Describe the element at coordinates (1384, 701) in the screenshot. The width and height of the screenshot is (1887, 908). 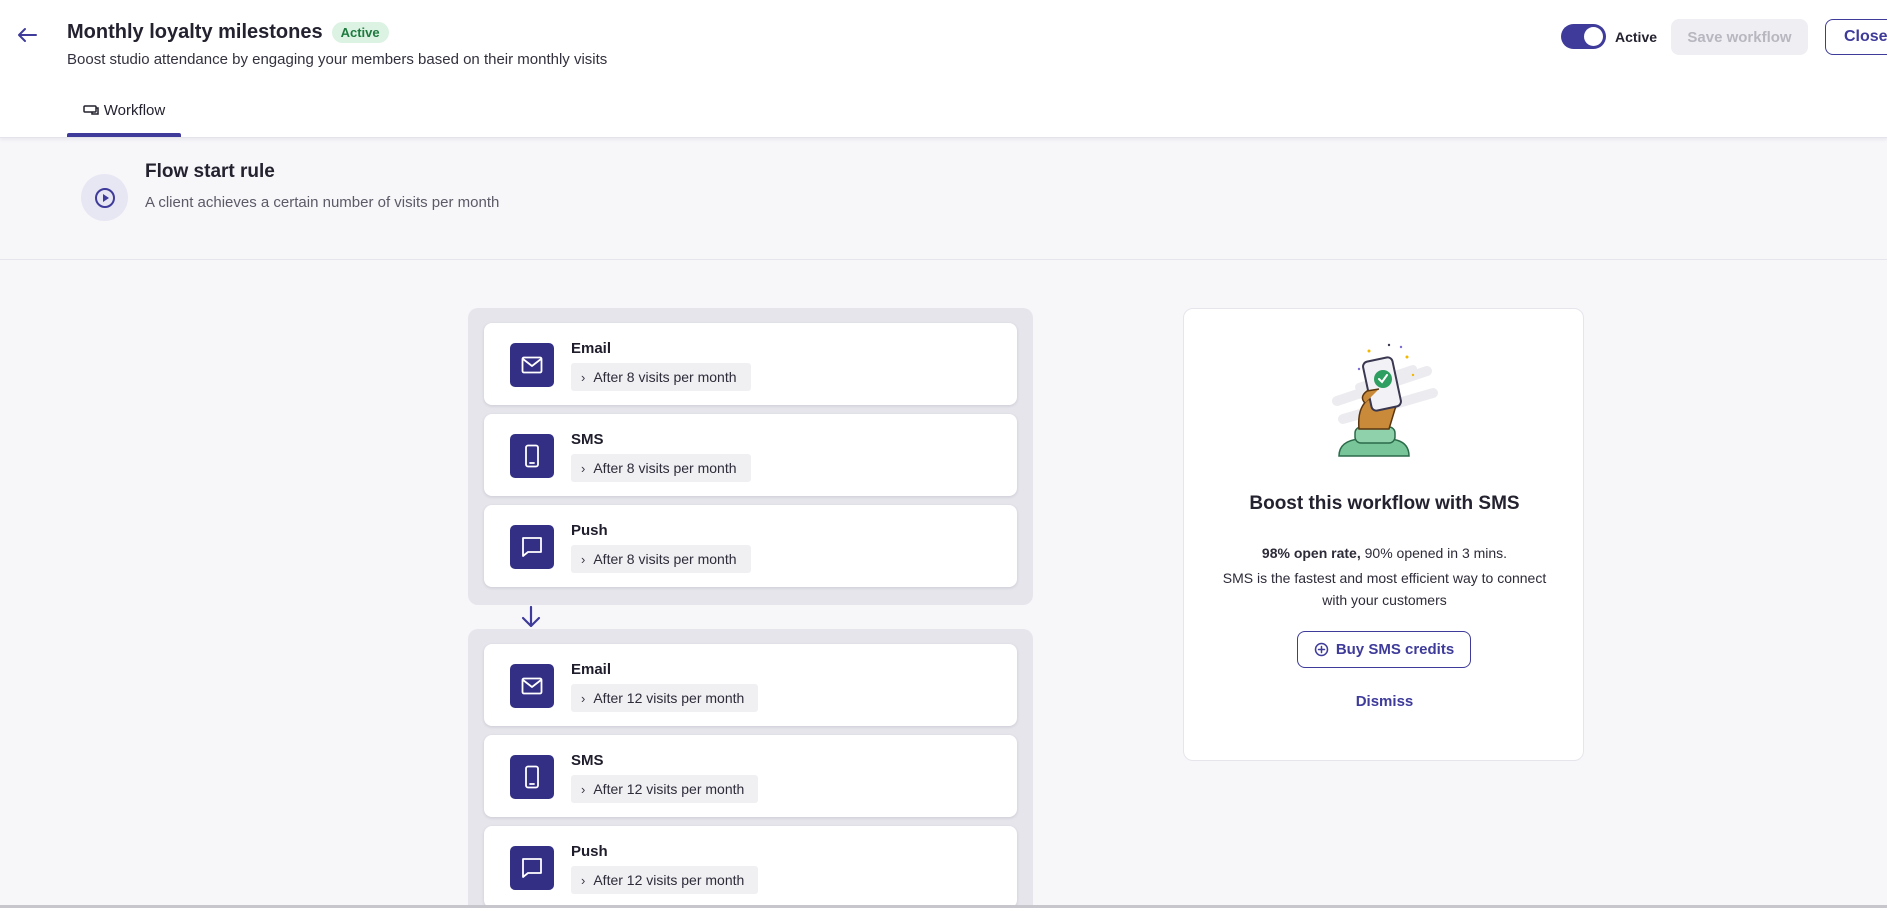
I see `dismiss-button: Dismiss` at that location.